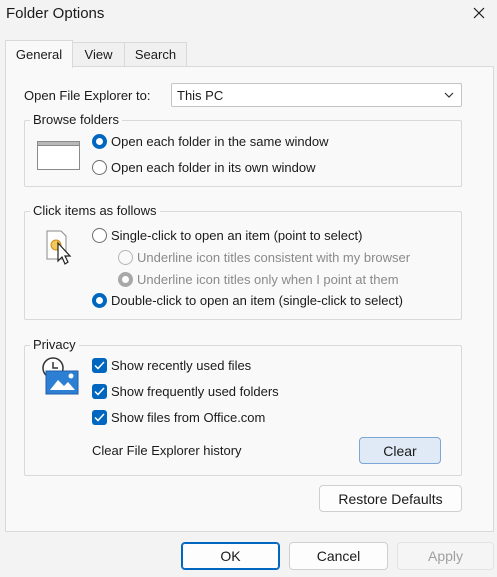 The image size is (497, 577). What do you see at coordinates (213, 167) in the screenshot?
I see `own-window-label: Open each folder in its own window` at bounding box center [213, 167].